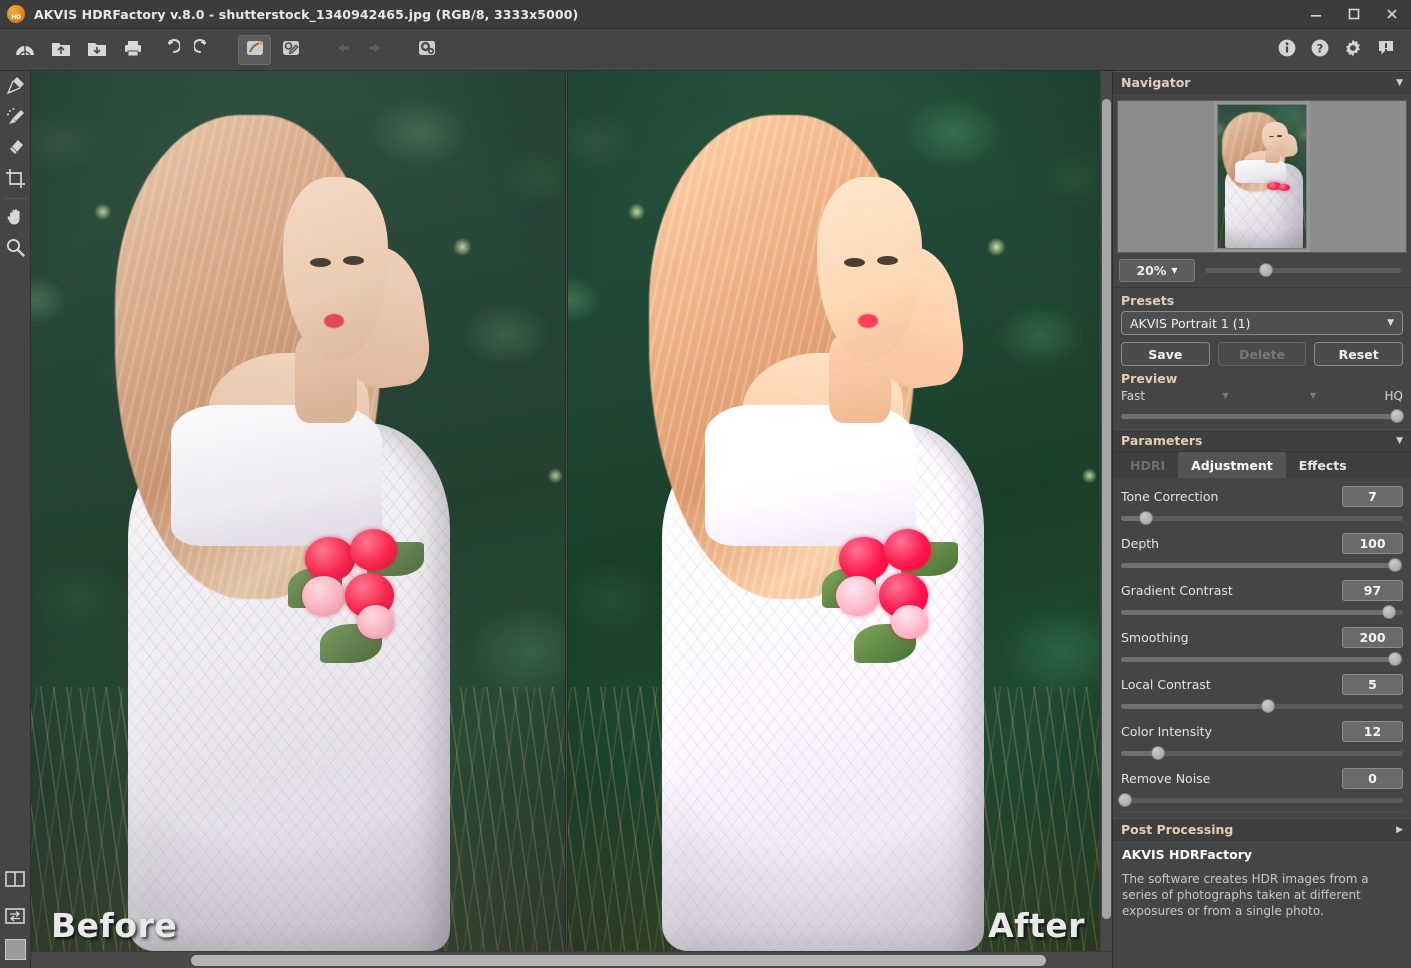 The width and height of the screenshot is (1411, 968). I want to click on zoom-slider-knob, so click(1265, 270).